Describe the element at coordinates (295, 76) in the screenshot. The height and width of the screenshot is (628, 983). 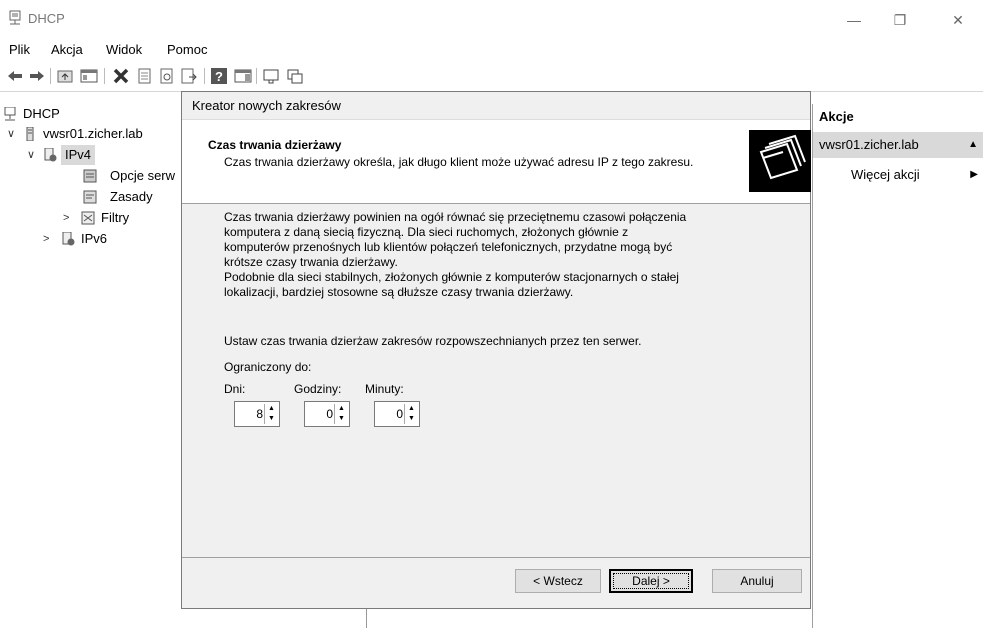
I see `server-options-icon` at that location.